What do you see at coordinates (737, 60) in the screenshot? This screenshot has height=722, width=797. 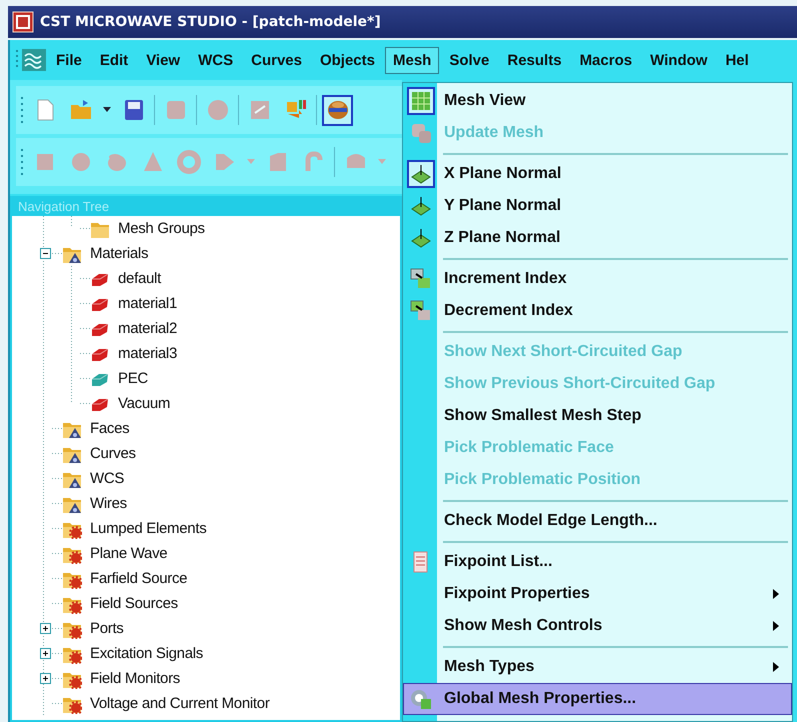 I see `menu-item: Hel` at bounding box center [737, 60].